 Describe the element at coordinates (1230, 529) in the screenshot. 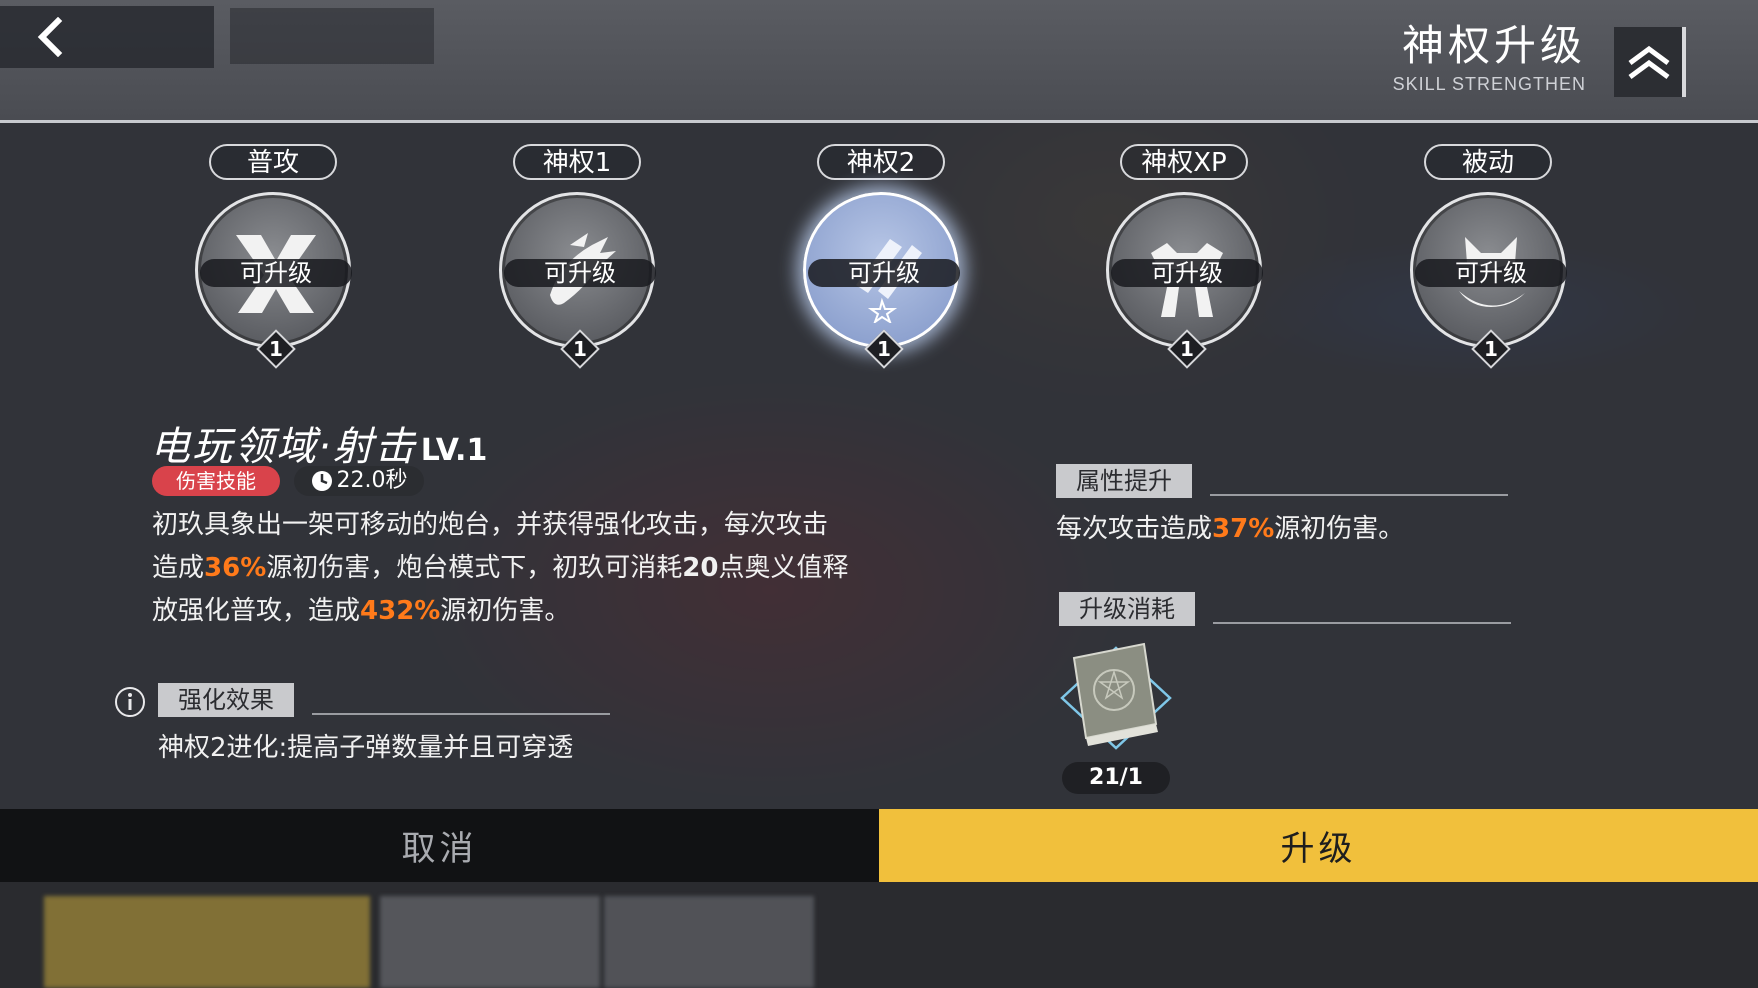

I see `attribute-description: 每次攻击造成37%源初伤害。` at that location.